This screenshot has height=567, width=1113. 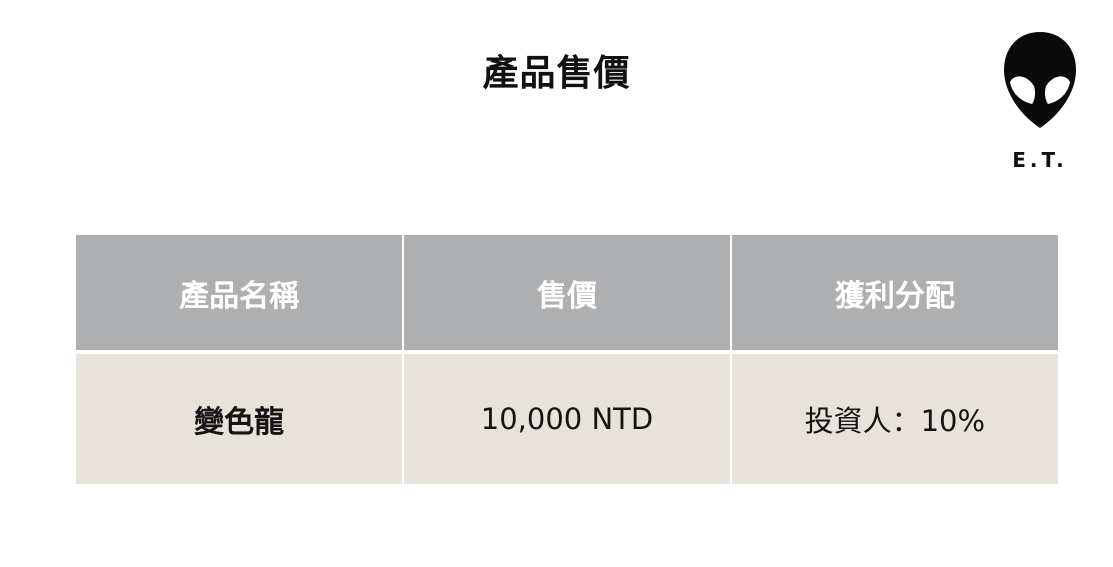 I want to click on page-title: 產品售價, so click(x=556, y=73).